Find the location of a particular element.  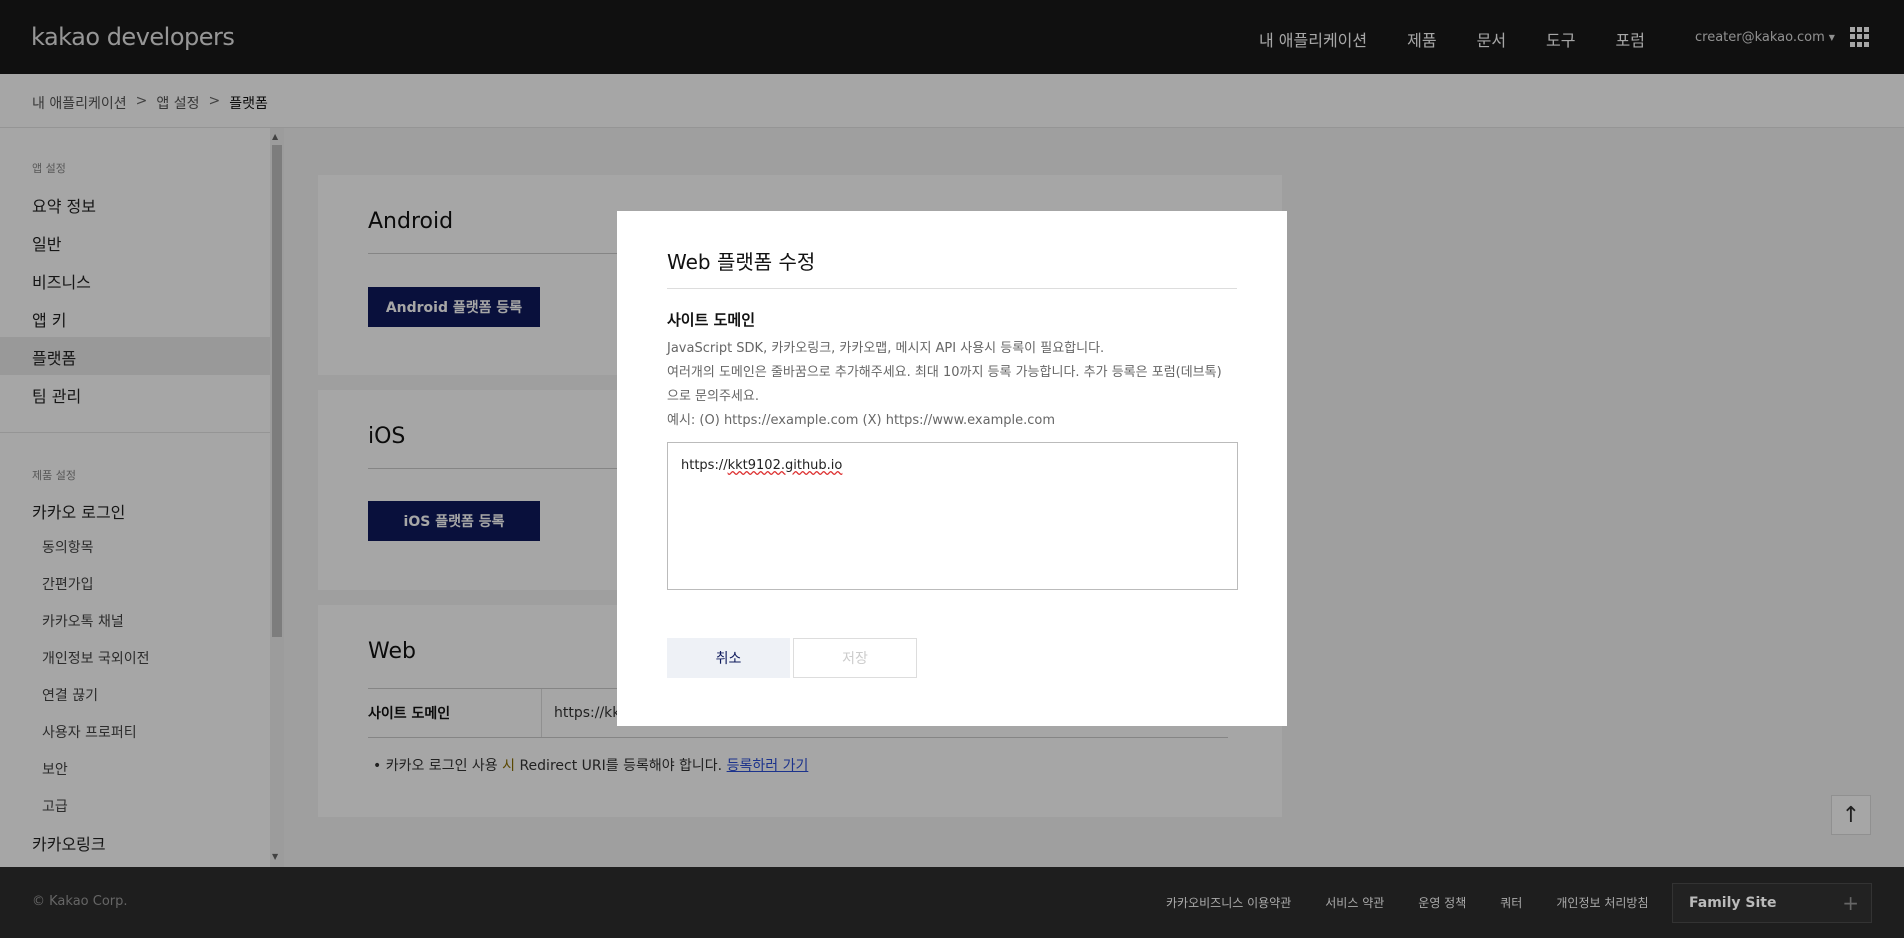

footer-link-service-terms: 서비스 약관 is located at coordinates (1354, 902).